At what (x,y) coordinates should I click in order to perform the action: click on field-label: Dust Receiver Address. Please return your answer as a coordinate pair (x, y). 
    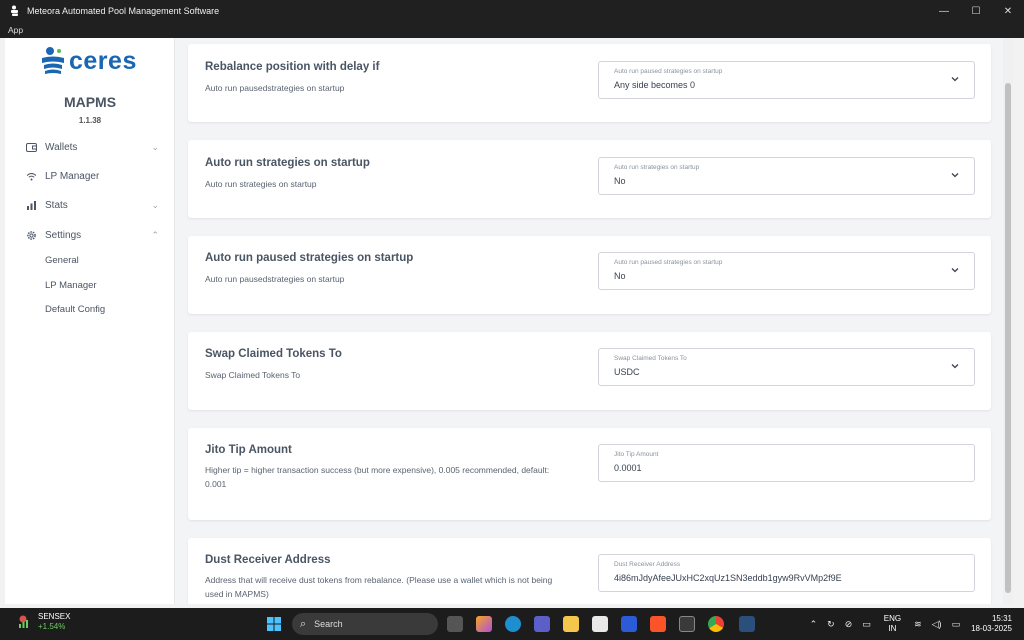
    Looking at the image, I should click on (647, 564).